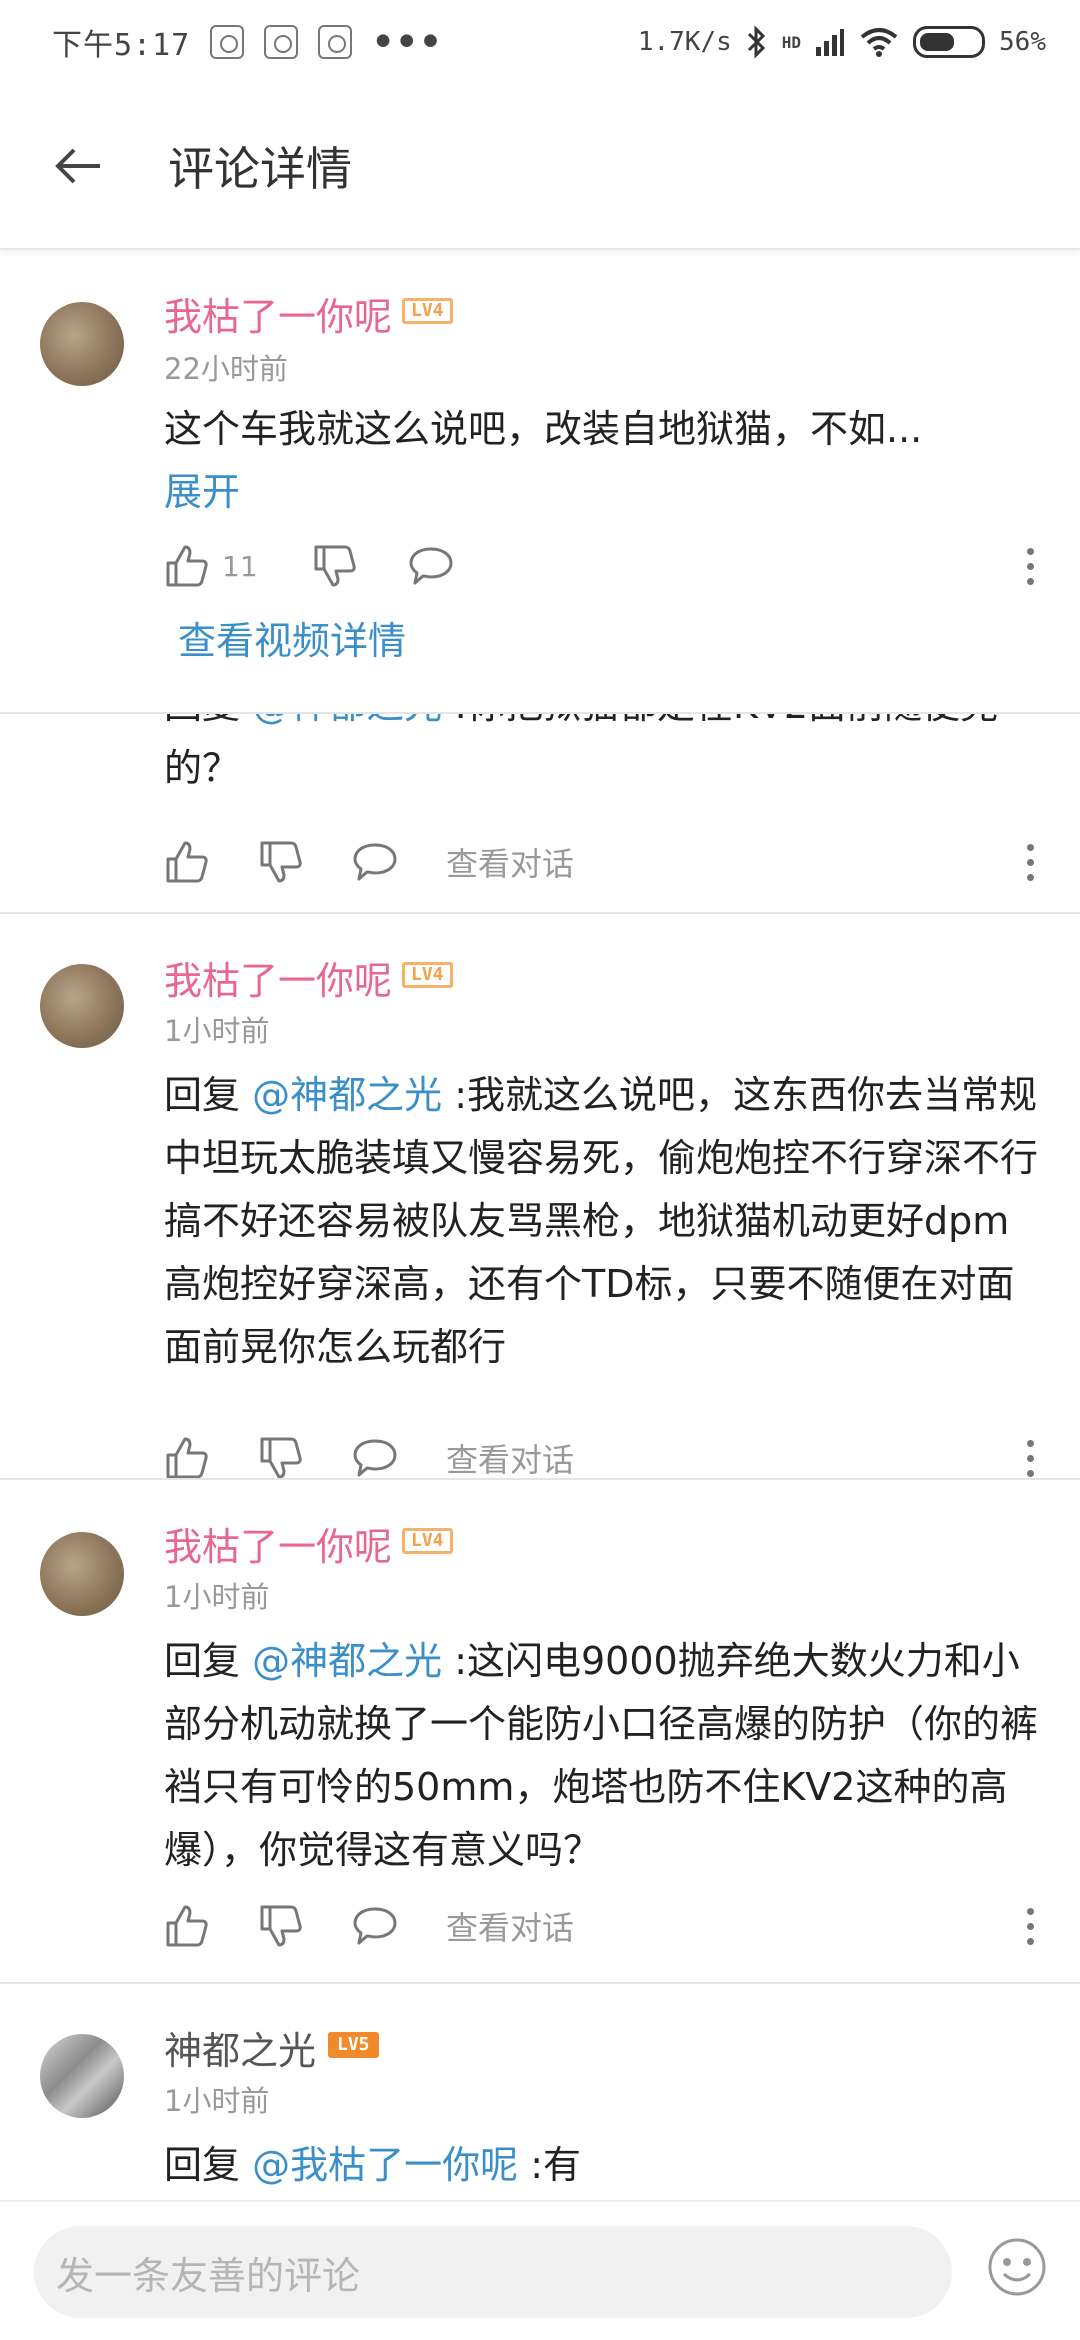  What do you see at coordinates (121, 45) in the screenshot?
I see `status-time: 下午5:17` at bounding box center [121, 45].